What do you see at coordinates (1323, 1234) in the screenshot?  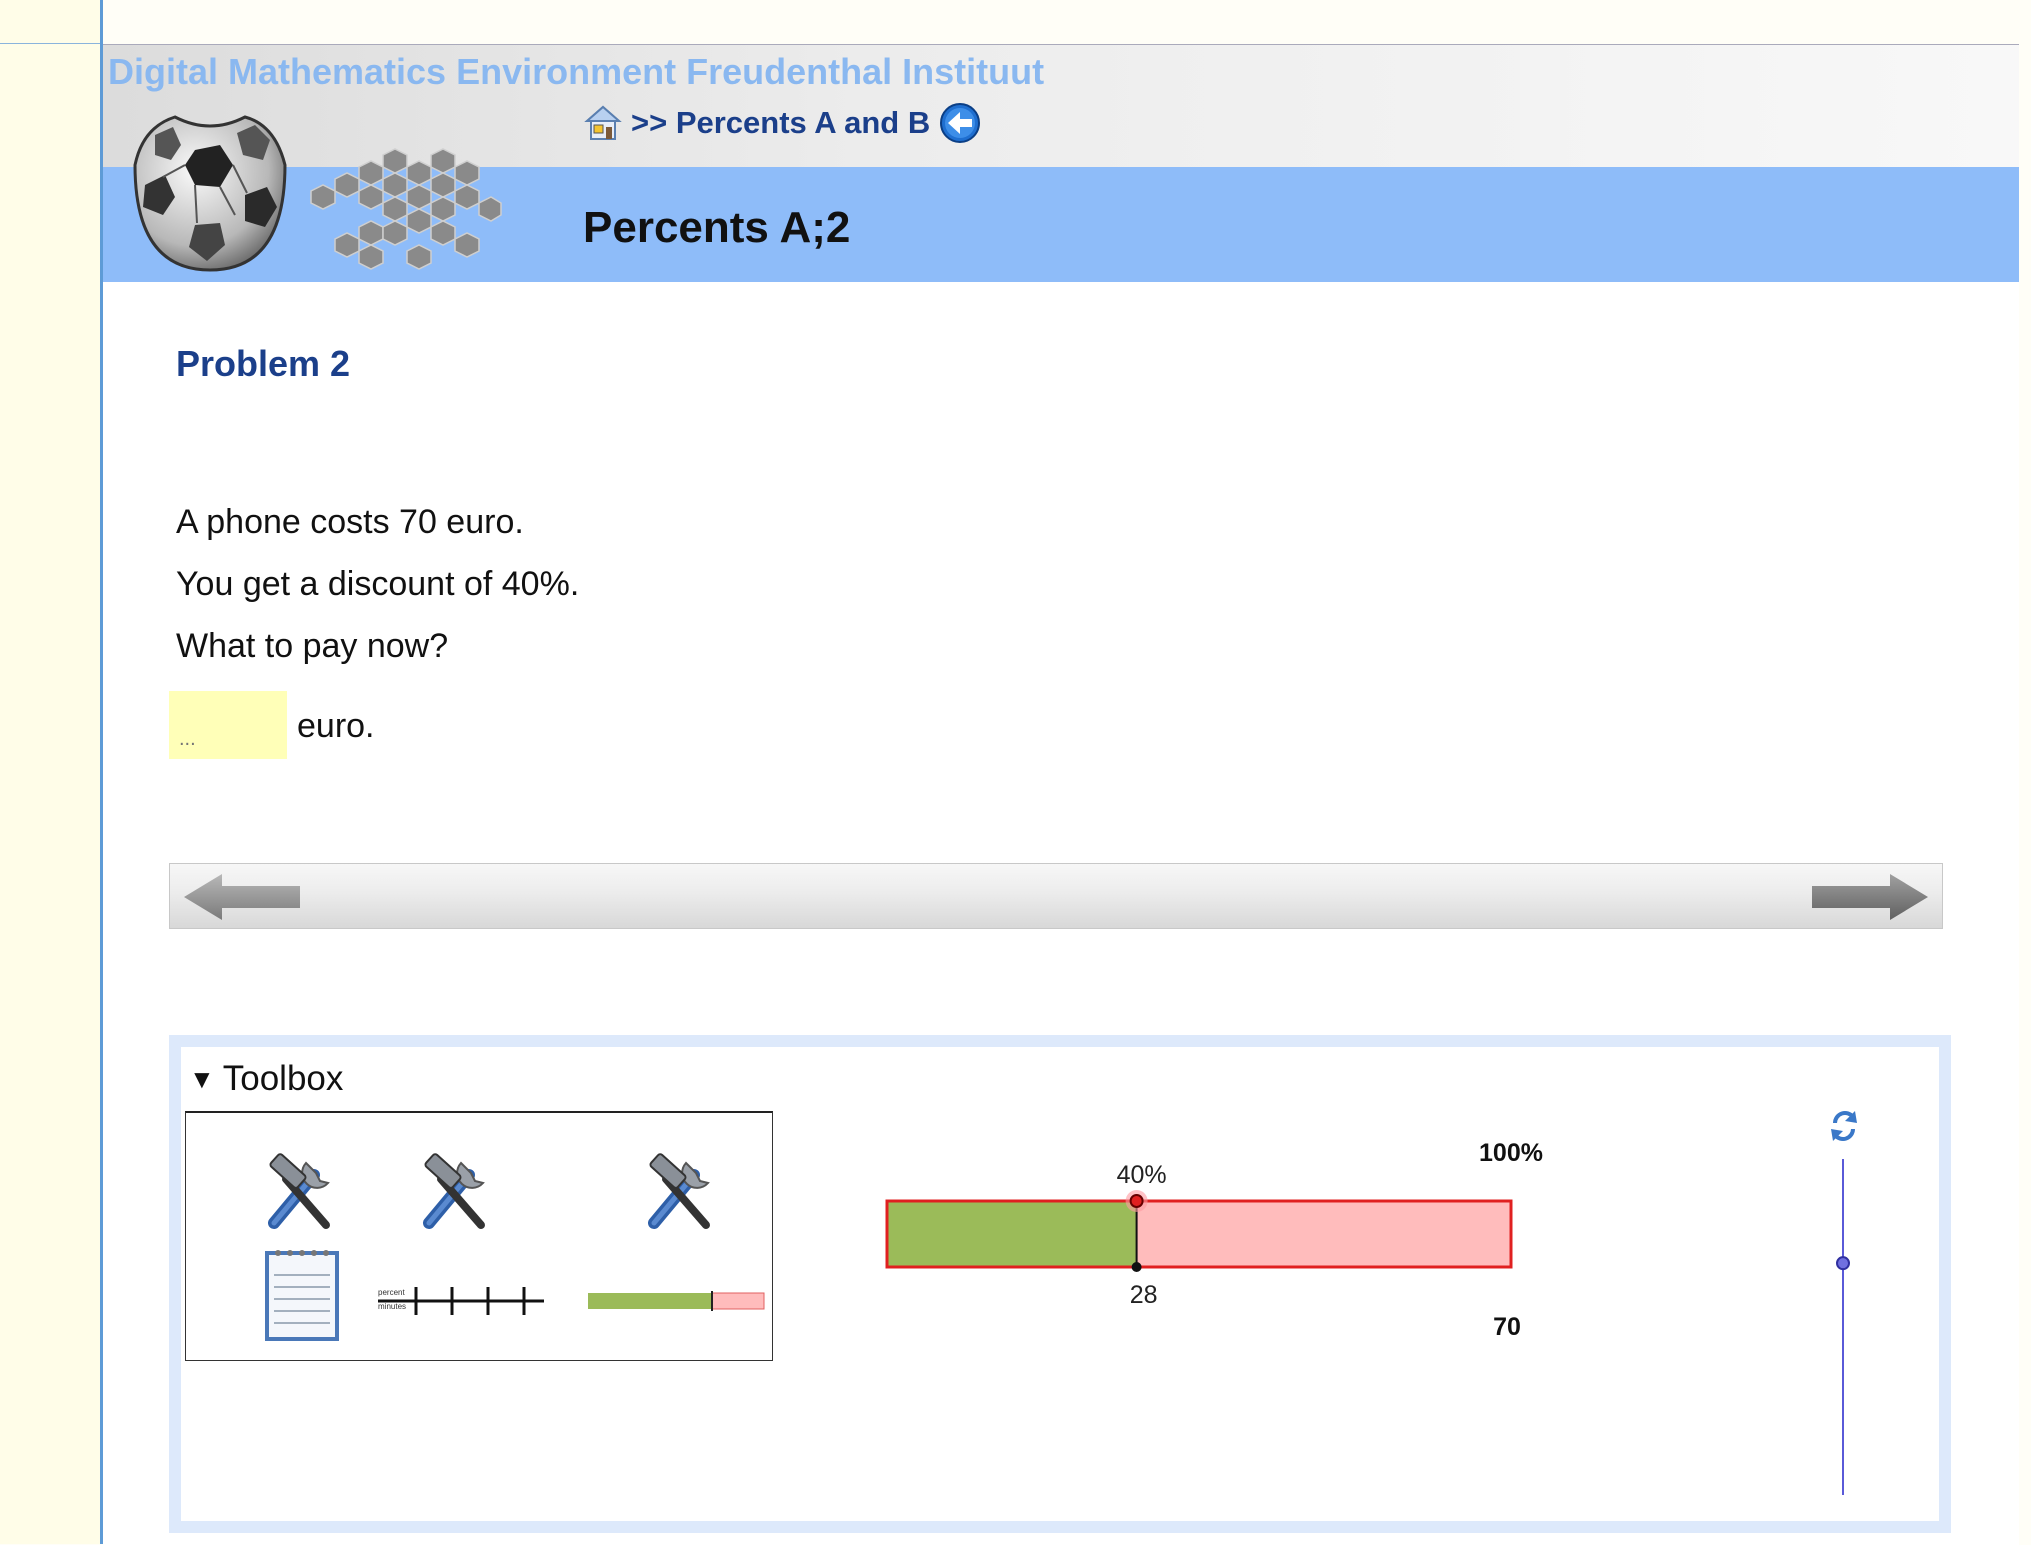 I see `bar-part-rest` at bounding box center [1323, 1234].